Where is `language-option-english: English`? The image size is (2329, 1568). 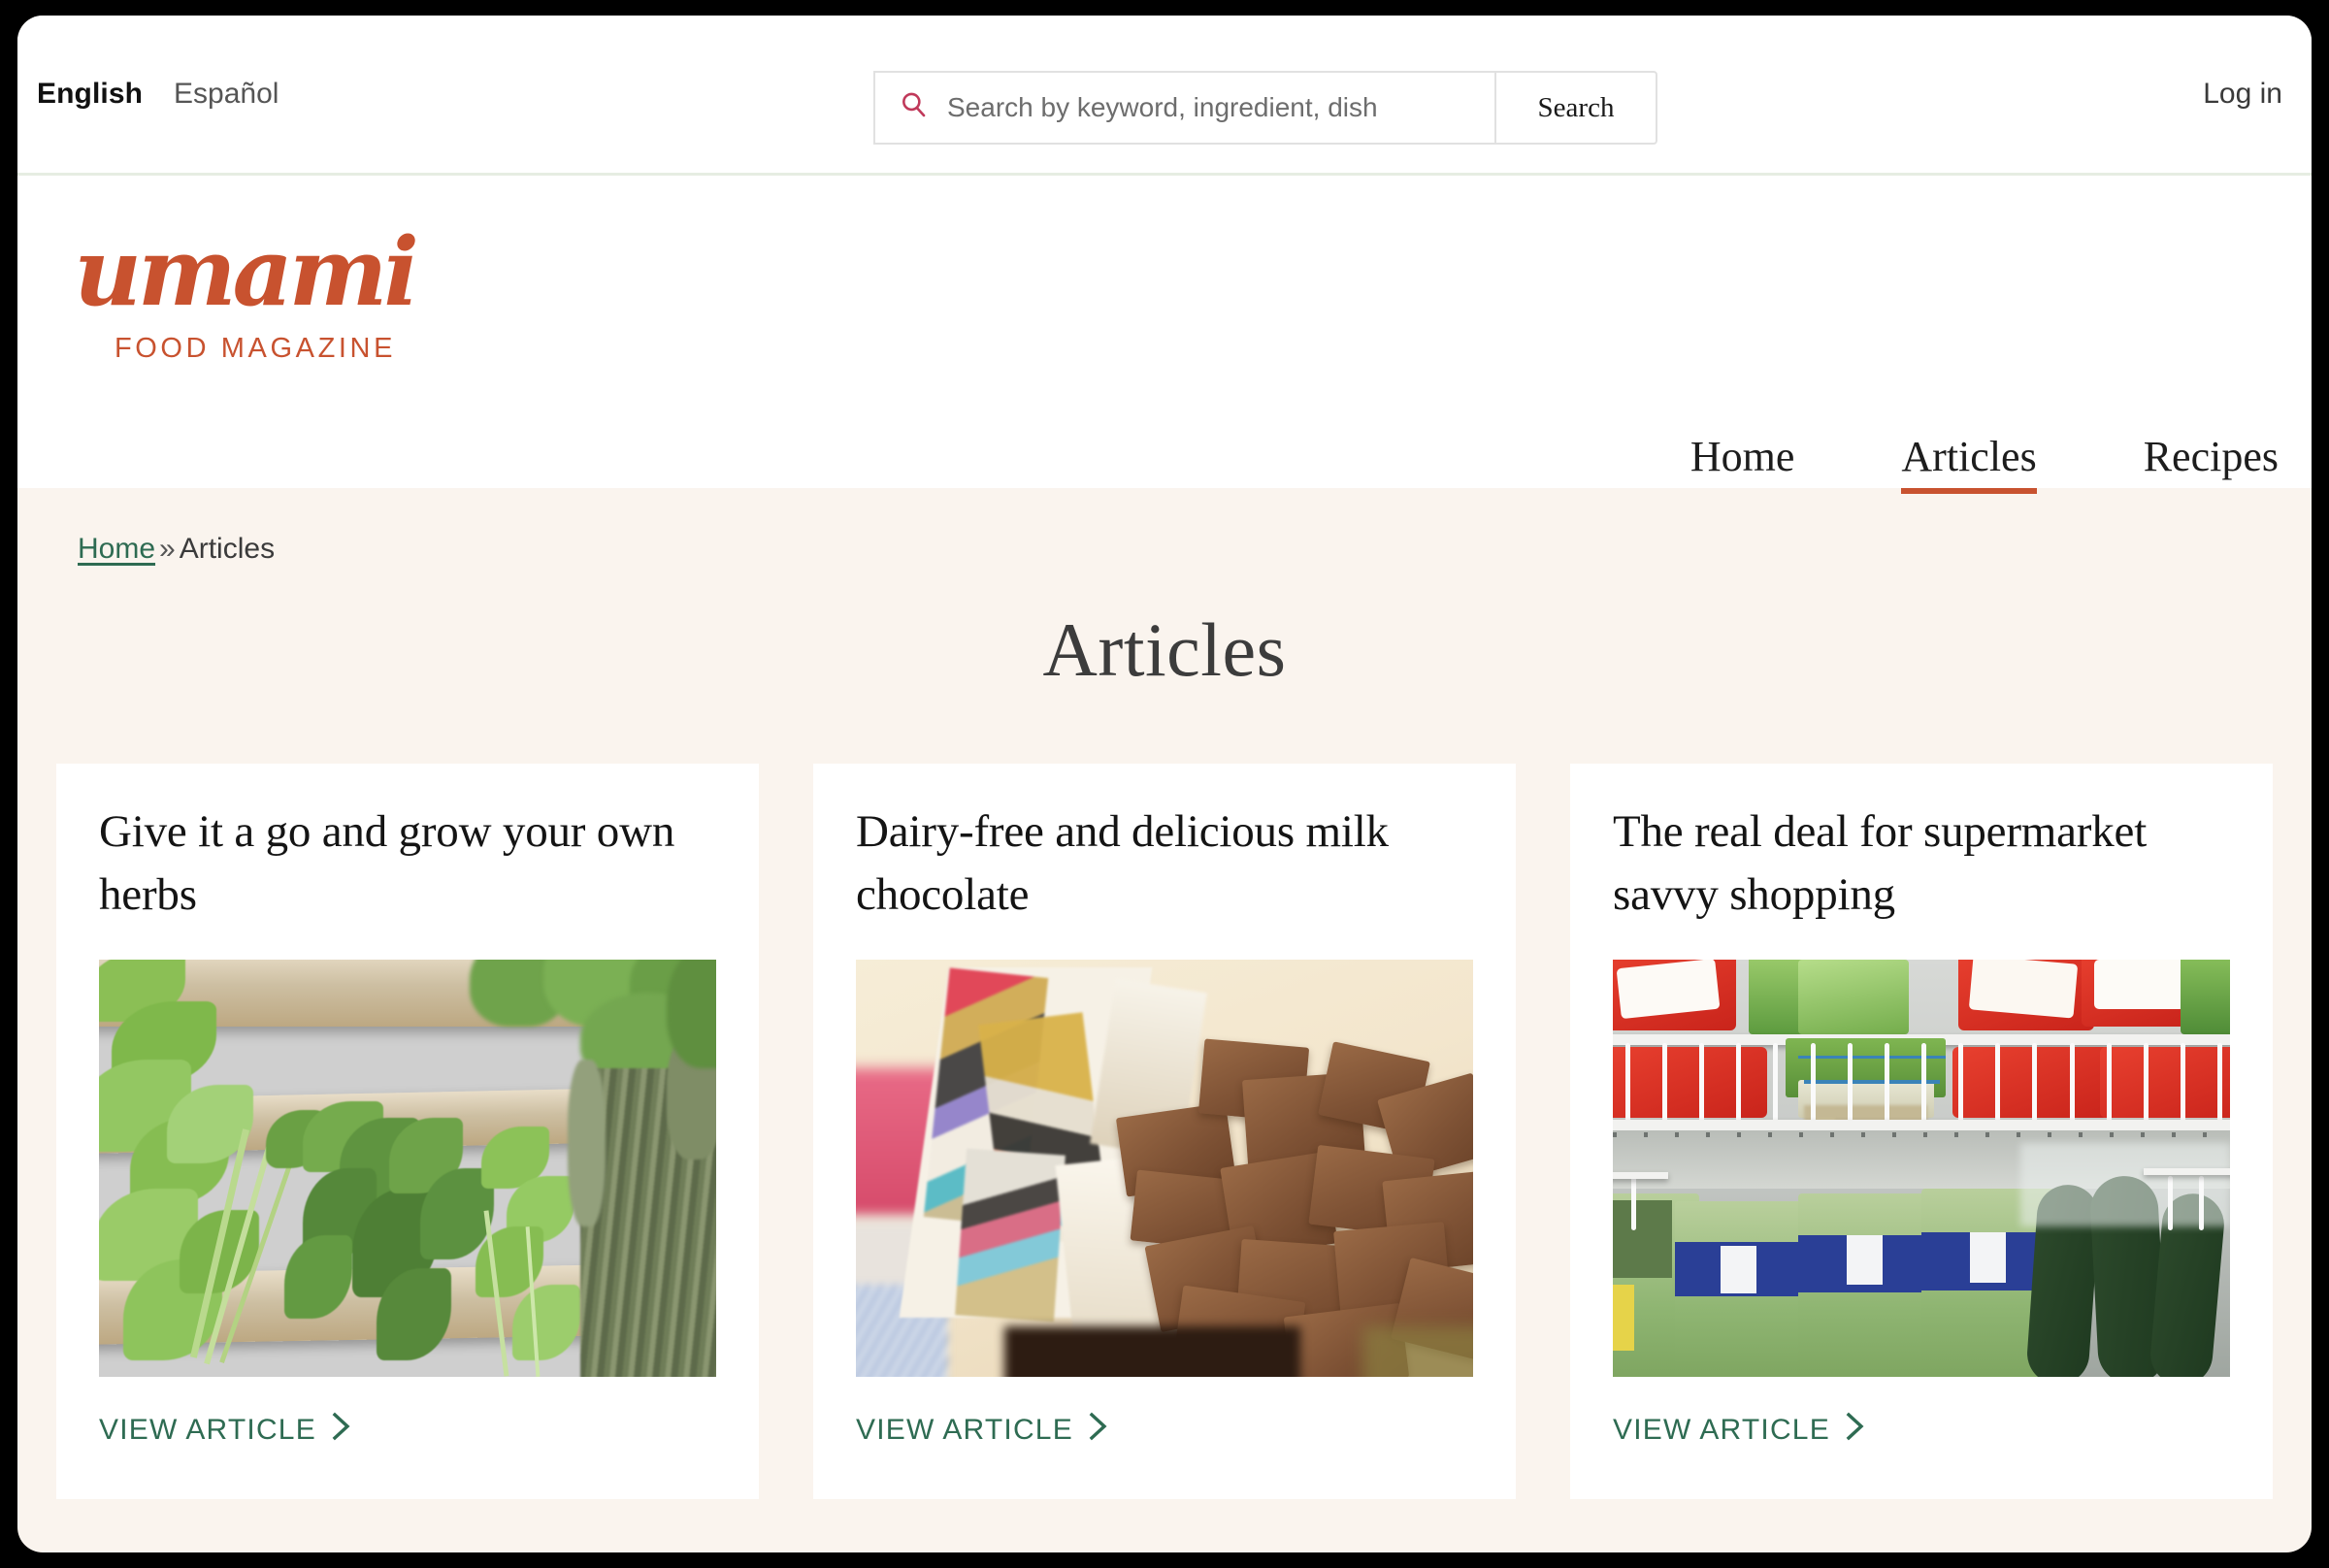 language-option-english: English is located at coordinates (90, 94).